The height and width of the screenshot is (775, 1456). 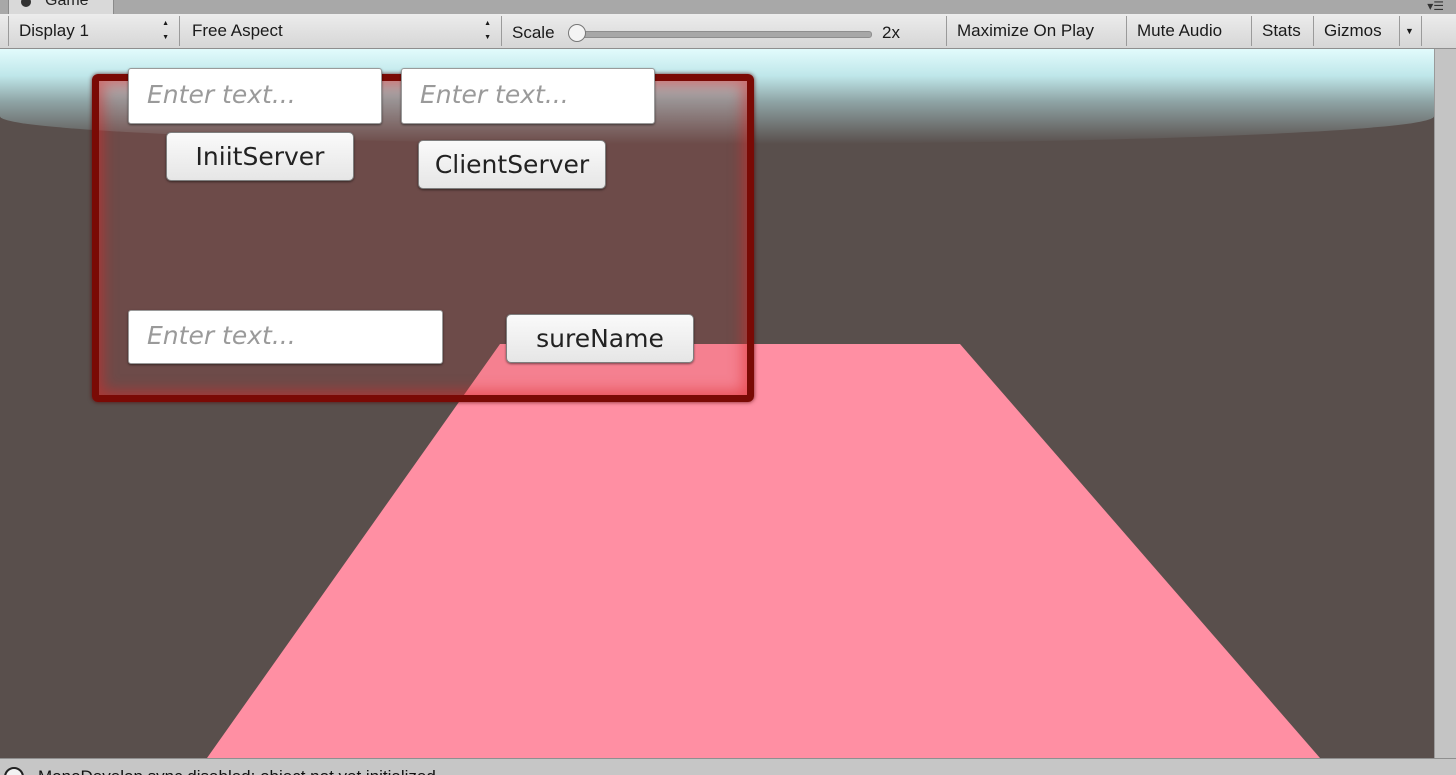 I want to click on panel-menu-icon: ▾☰, so click(x=1435, y=6).